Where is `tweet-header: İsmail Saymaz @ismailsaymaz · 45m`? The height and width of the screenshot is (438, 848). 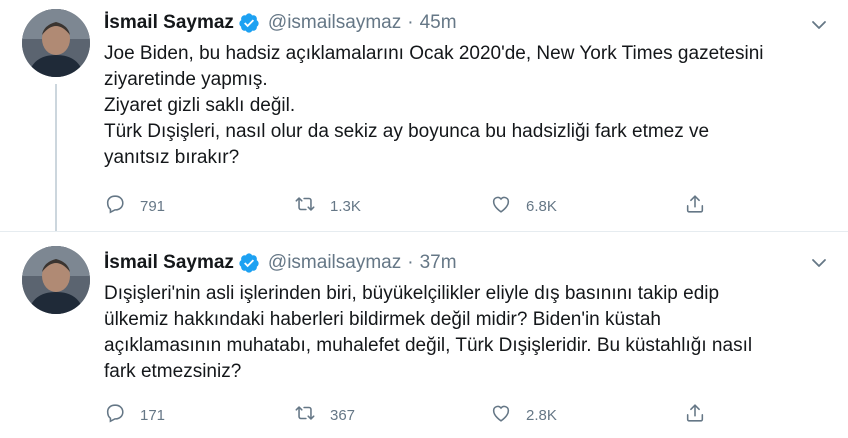
tweet-header: İsmail Saymaz @ismailsaymaz · 45m is located at coordinates (280, 23).